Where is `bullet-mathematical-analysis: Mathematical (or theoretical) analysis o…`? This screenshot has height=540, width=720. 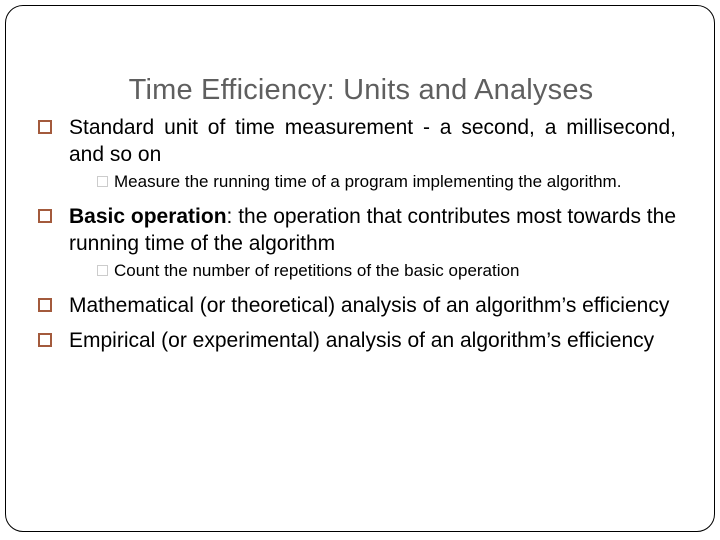
bullet-mathematical-analysis: Mathematical (or theoretical) analysis o… is located at coordinates (355, 305).